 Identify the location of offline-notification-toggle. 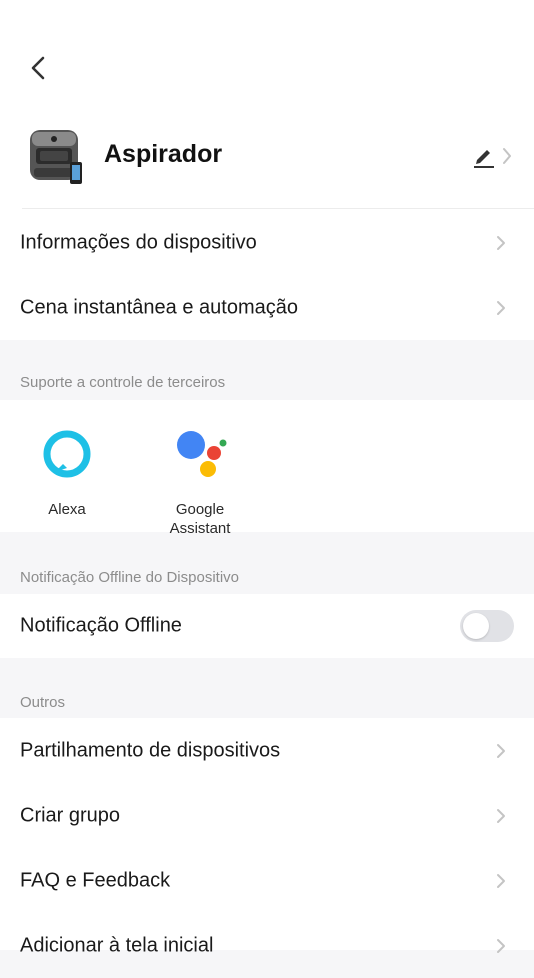
(487, 626).